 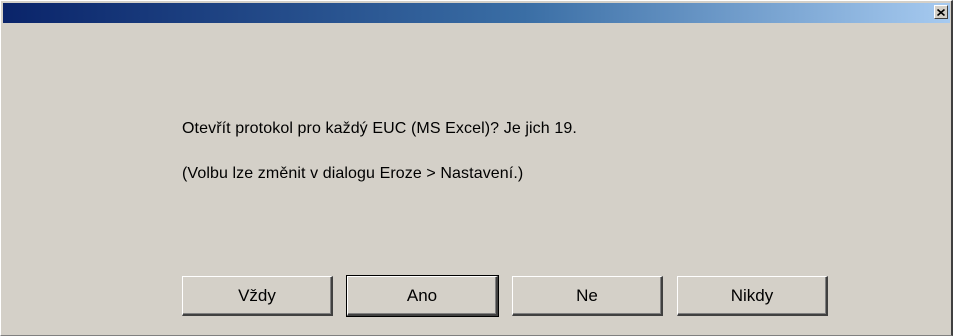 What do you see at coordinates (476, 13) in the screenshot?
I see `title-bar` at bounding box center [476, 13].